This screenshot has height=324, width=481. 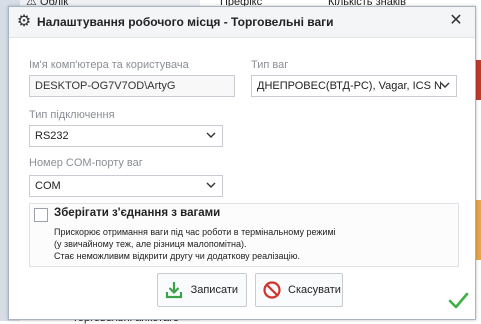 What do you see at coordinates (126, 136) in the screenshot?
I see `connection-type-select: RS232` at bounding box center [126, 136].